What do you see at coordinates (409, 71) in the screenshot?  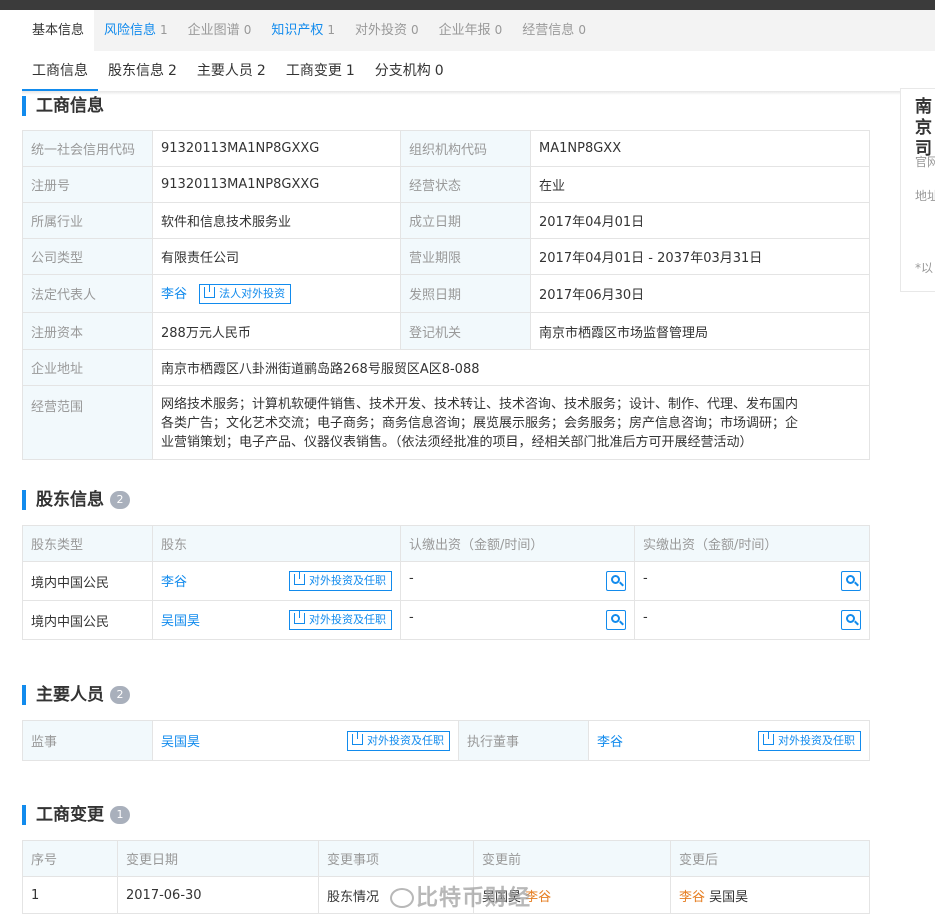 I see `subtab-branches: 分支机构 0` at bounding box center [409, 71].